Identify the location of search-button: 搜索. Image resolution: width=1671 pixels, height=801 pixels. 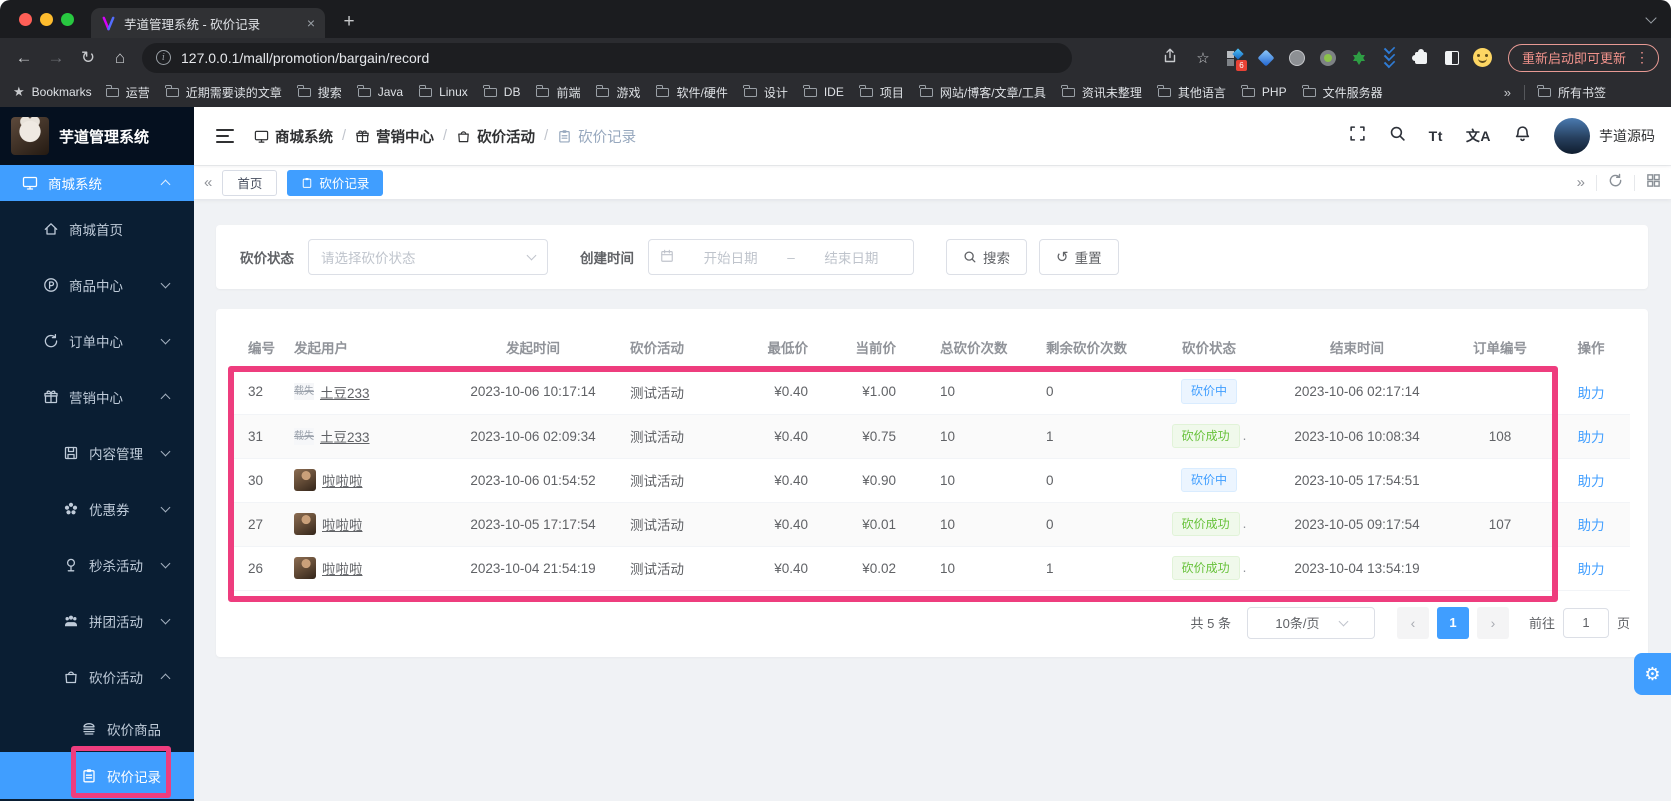
(986, 257).